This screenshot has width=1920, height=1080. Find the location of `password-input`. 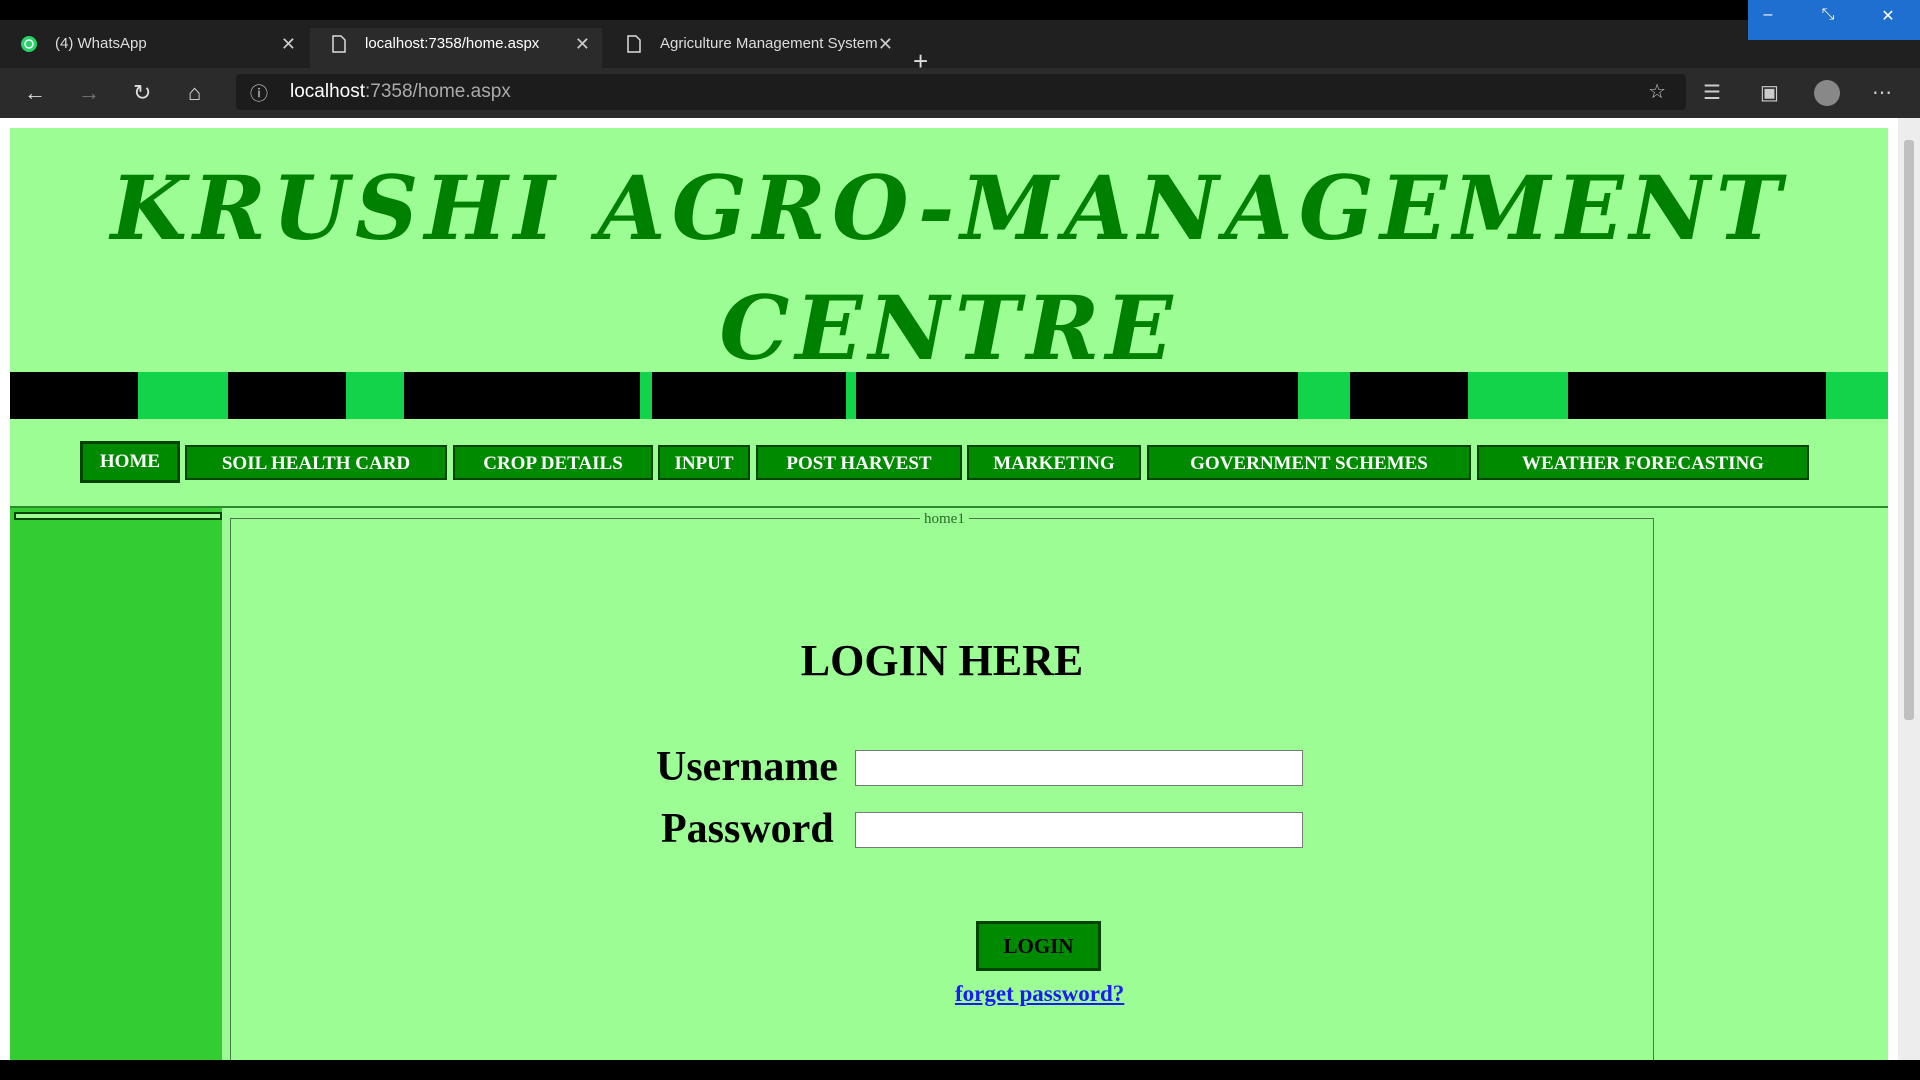

password-input is located at coordinates (1079, 830).